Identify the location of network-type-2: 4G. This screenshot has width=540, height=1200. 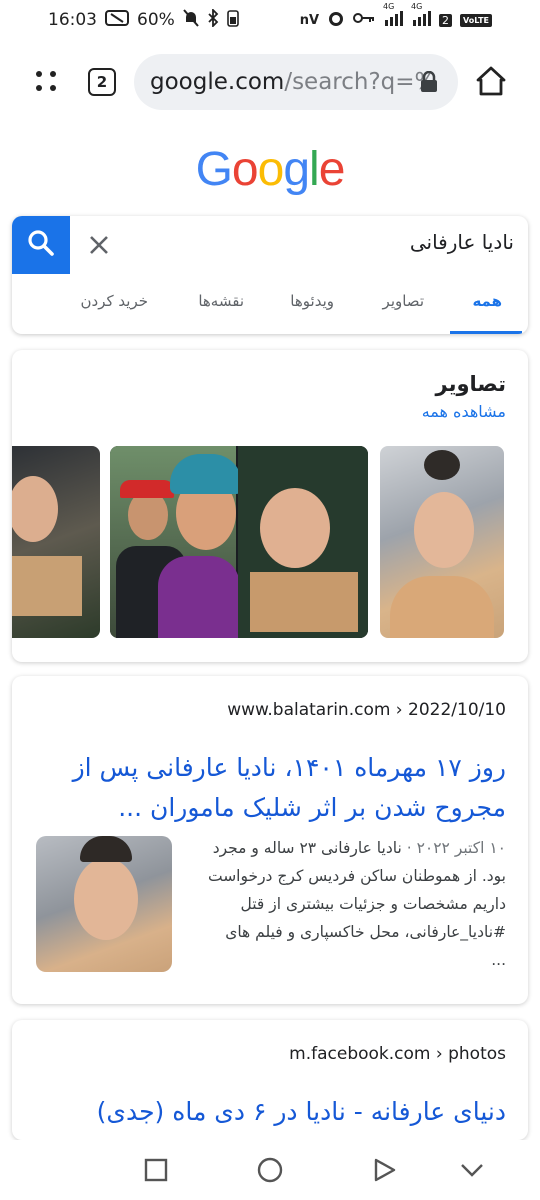
(417, 6).